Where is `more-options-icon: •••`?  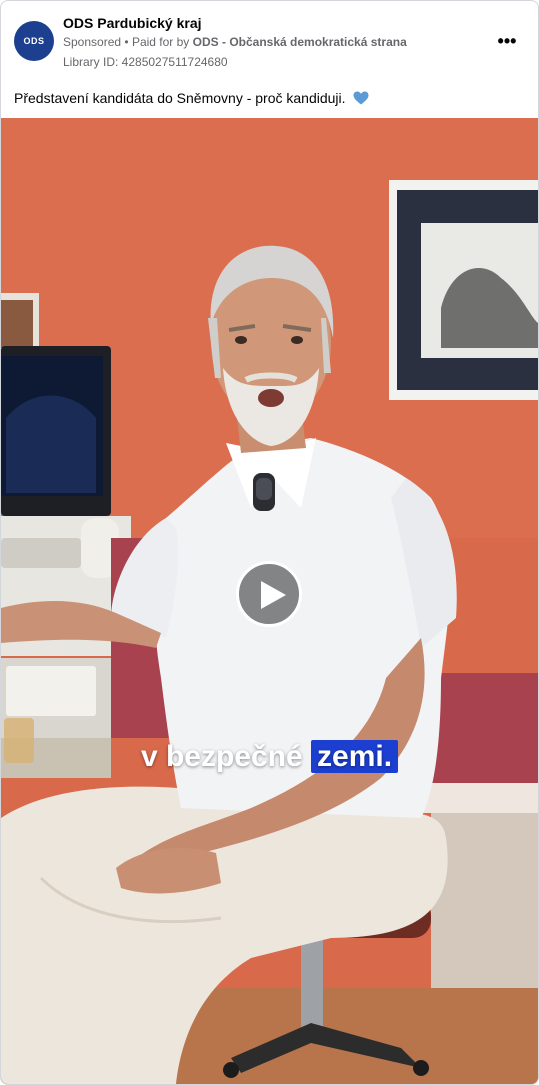 more-options-icon: ••• is located at coordinates (507, 41).